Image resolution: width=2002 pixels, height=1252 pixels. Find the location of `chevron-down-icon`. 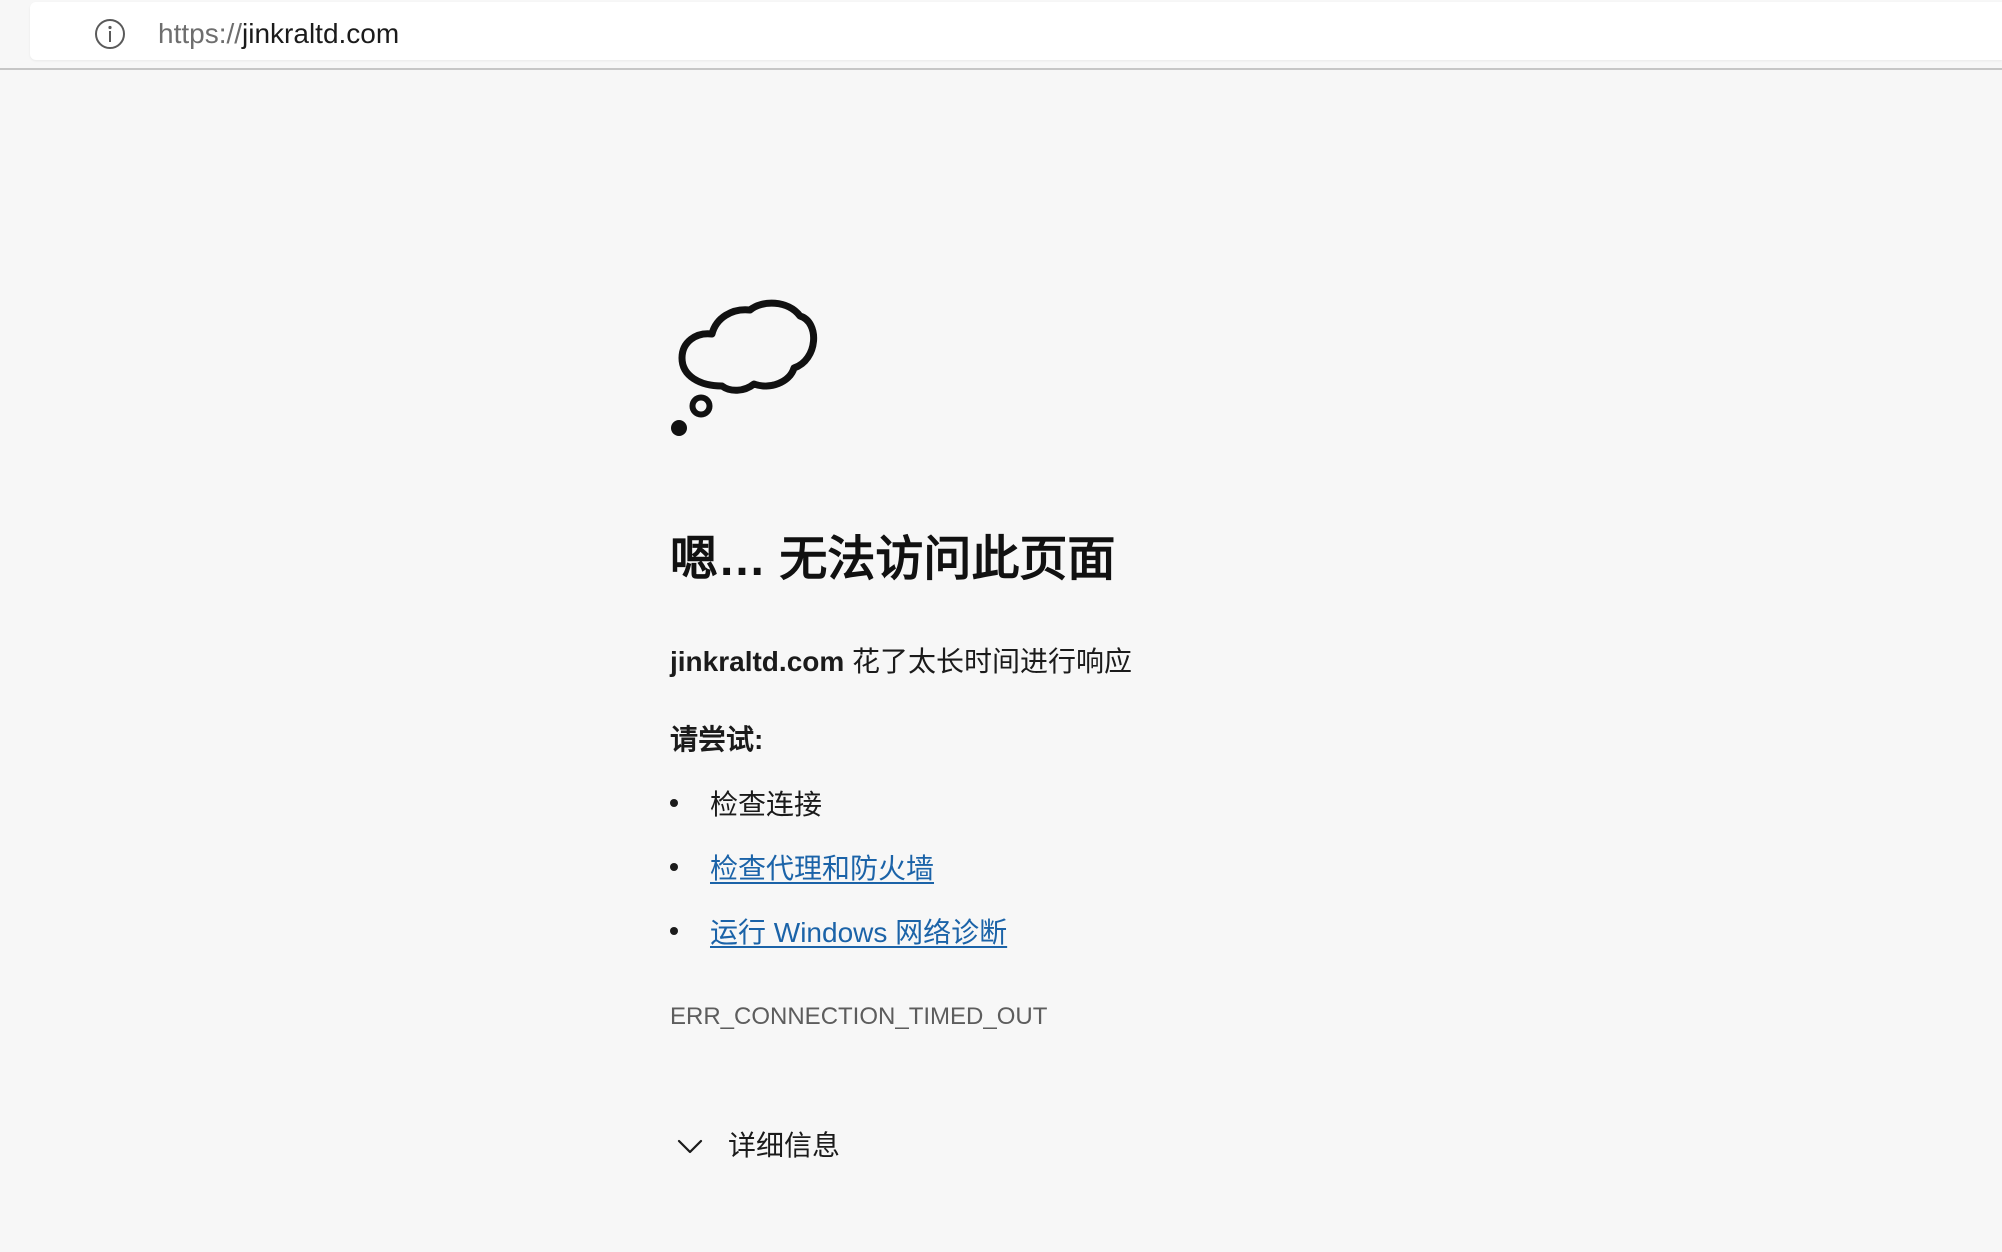

chevron-down-icon is located at coordinates (690, 1146).